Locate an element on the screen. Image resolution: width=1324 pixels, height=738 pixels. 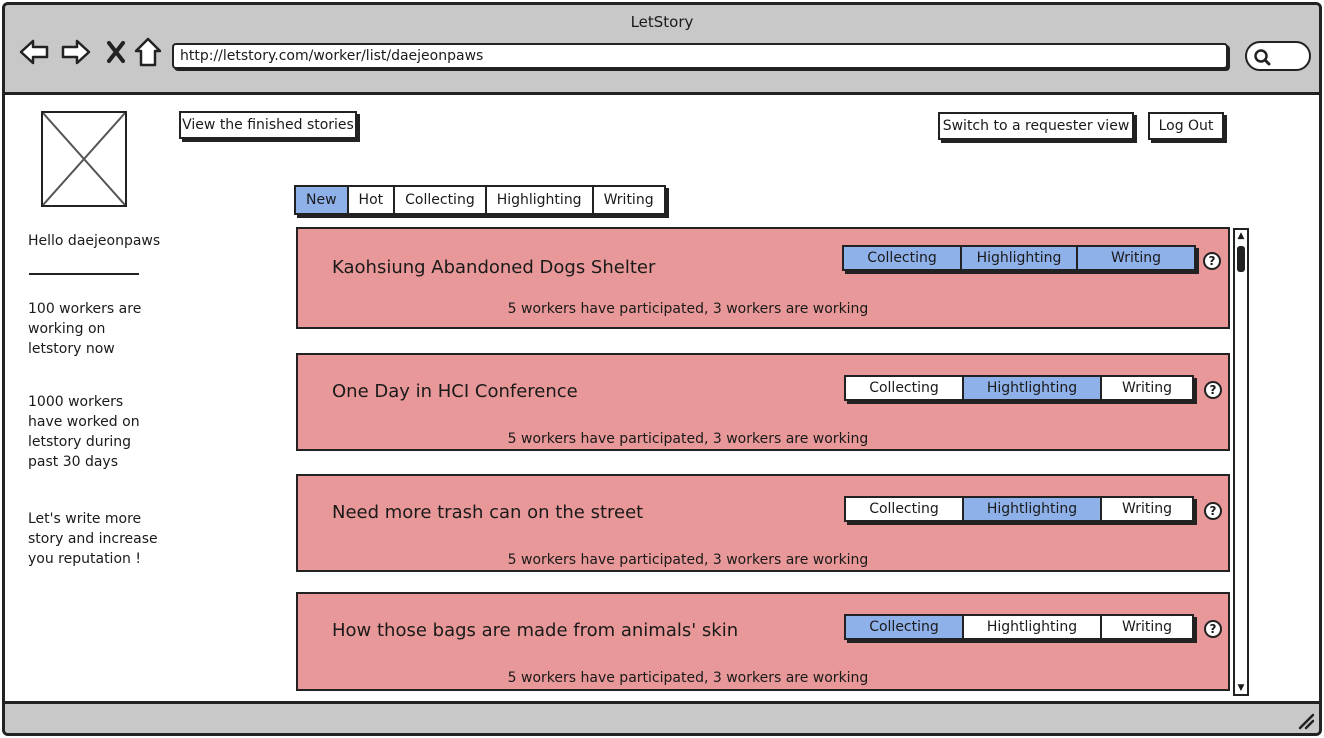
story-stage-group: Collecting Highlighting Writing is located at coordinates (1019, 258).